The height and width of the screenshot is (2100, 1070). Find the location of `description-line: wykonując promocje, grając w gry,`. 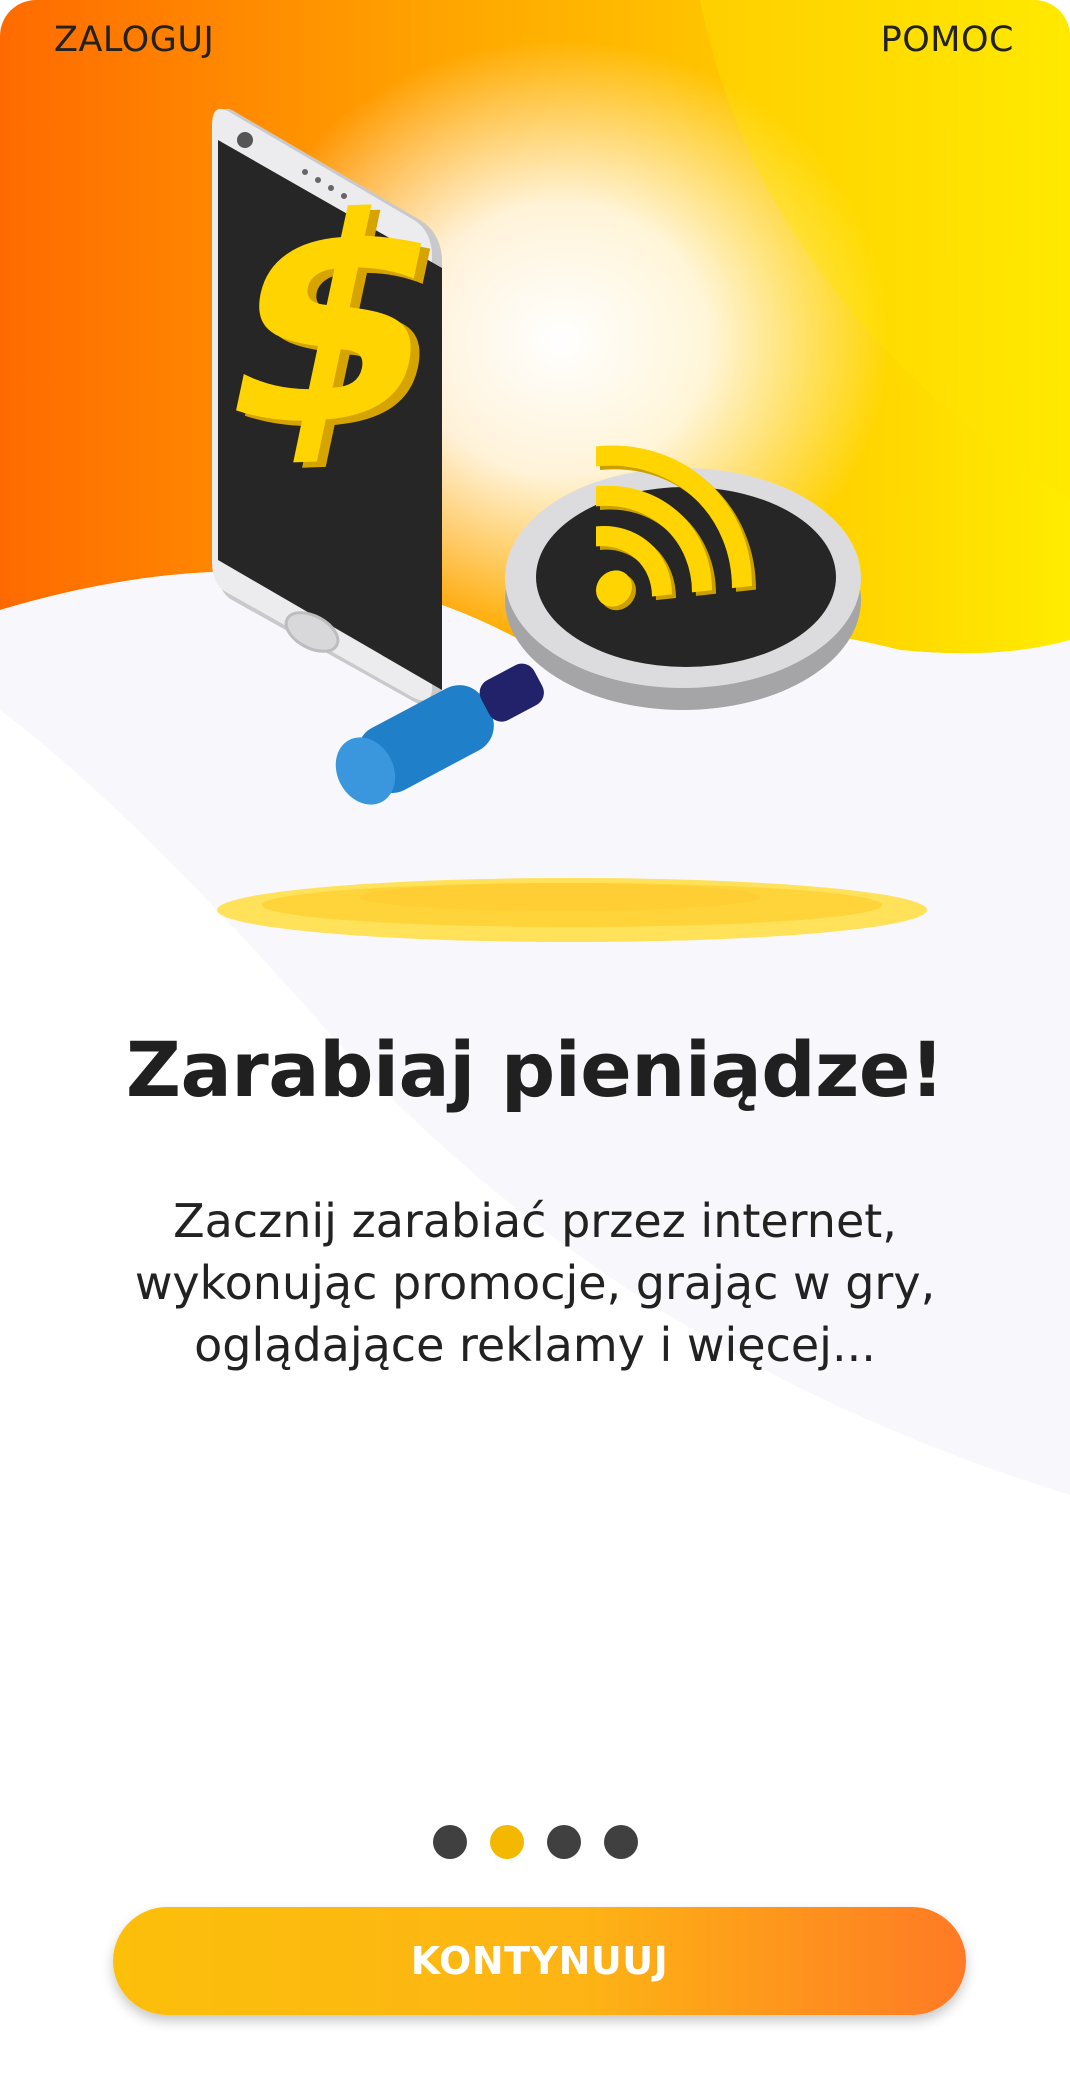

description-line: wykonując promocje, grając w gry, is located at coordinates (535, 1283).